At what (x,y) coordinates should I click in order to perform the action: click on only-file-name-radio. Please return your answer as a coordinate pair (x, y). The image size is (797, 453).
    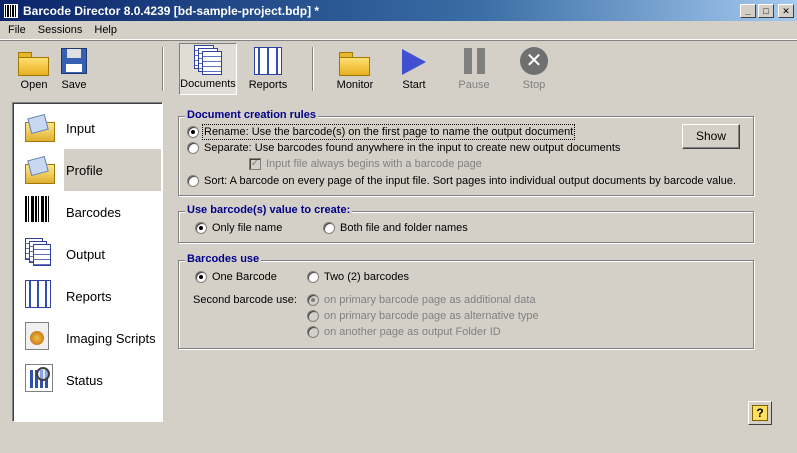
    Looking at the image, I should click on (201, 228).